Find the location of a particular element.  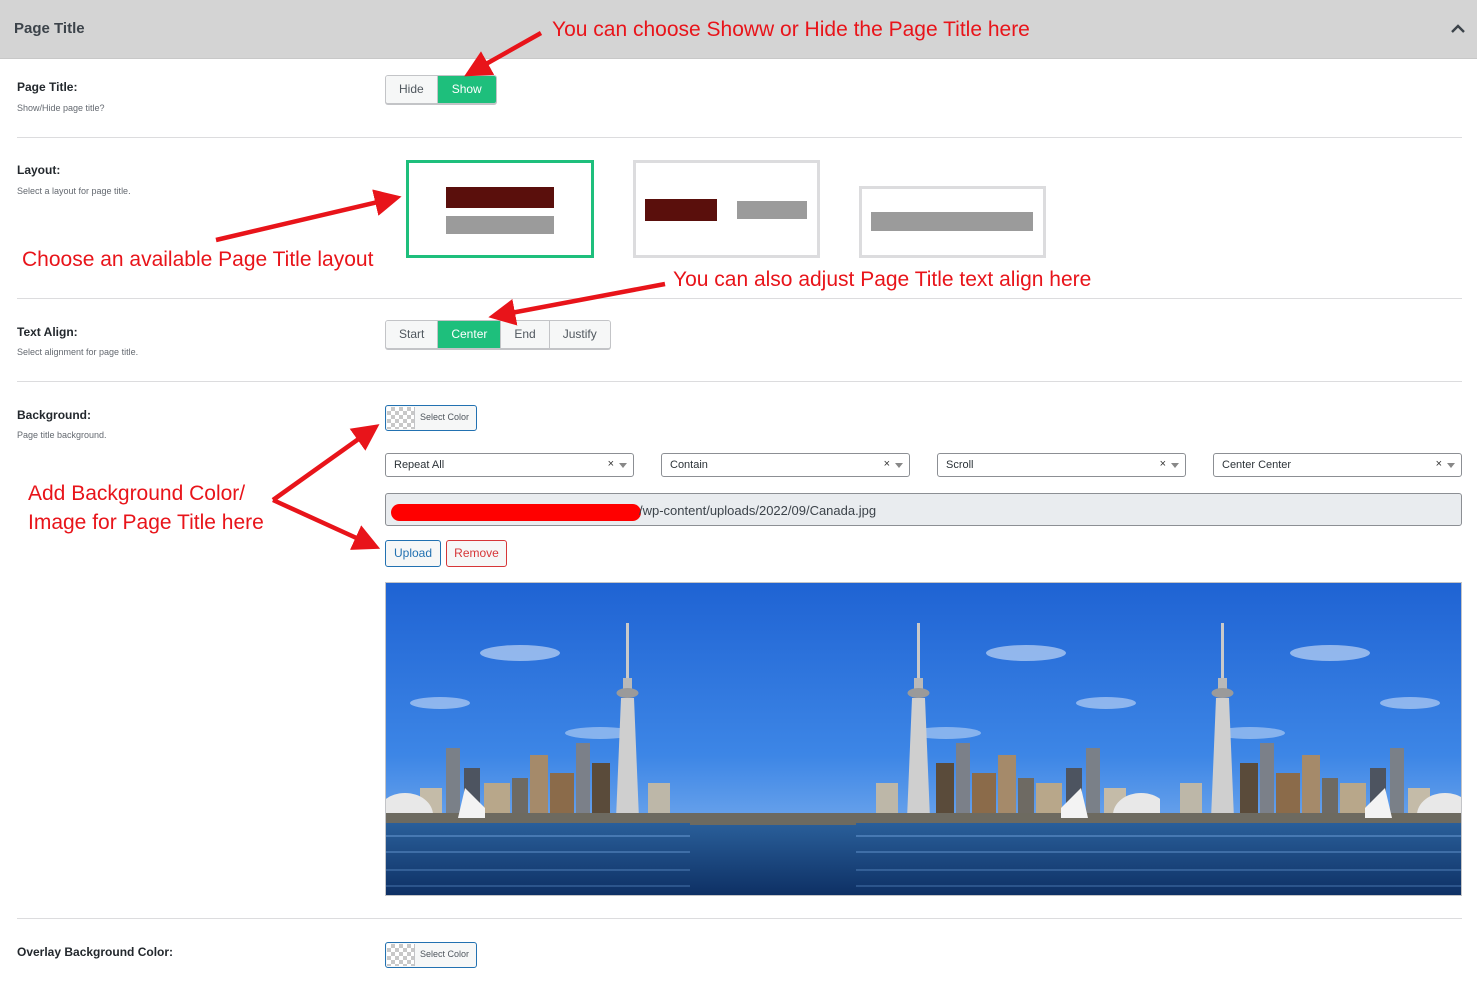

layout-label: Layout: is located at coordinates (39, 170).